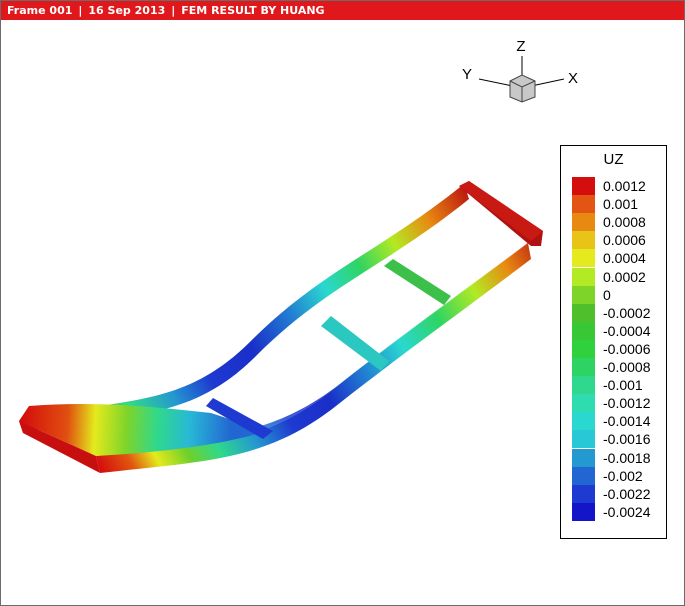  I want to click on far-end-member-top, so click(501, 211).